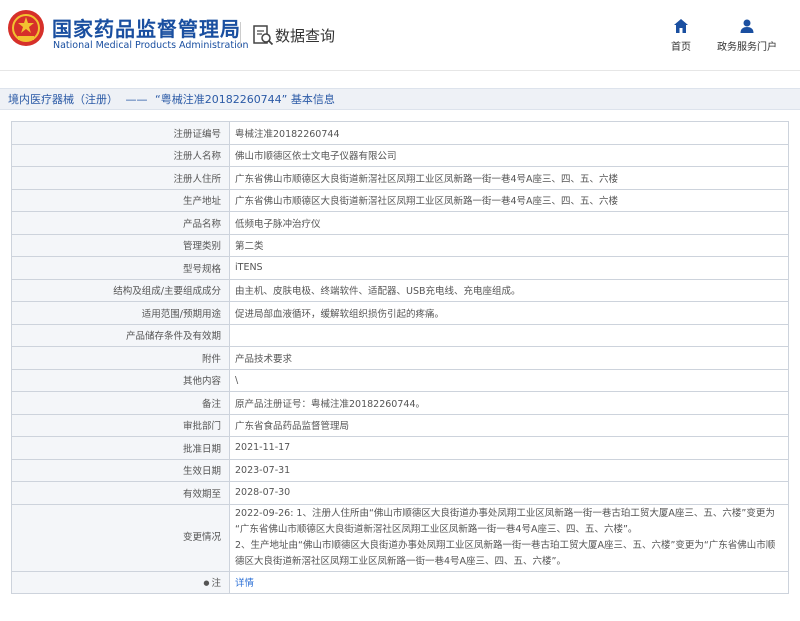 The height and width of the screenshot is (621, 800). I want to click on field-label: 型号规格, so click(120, 268).